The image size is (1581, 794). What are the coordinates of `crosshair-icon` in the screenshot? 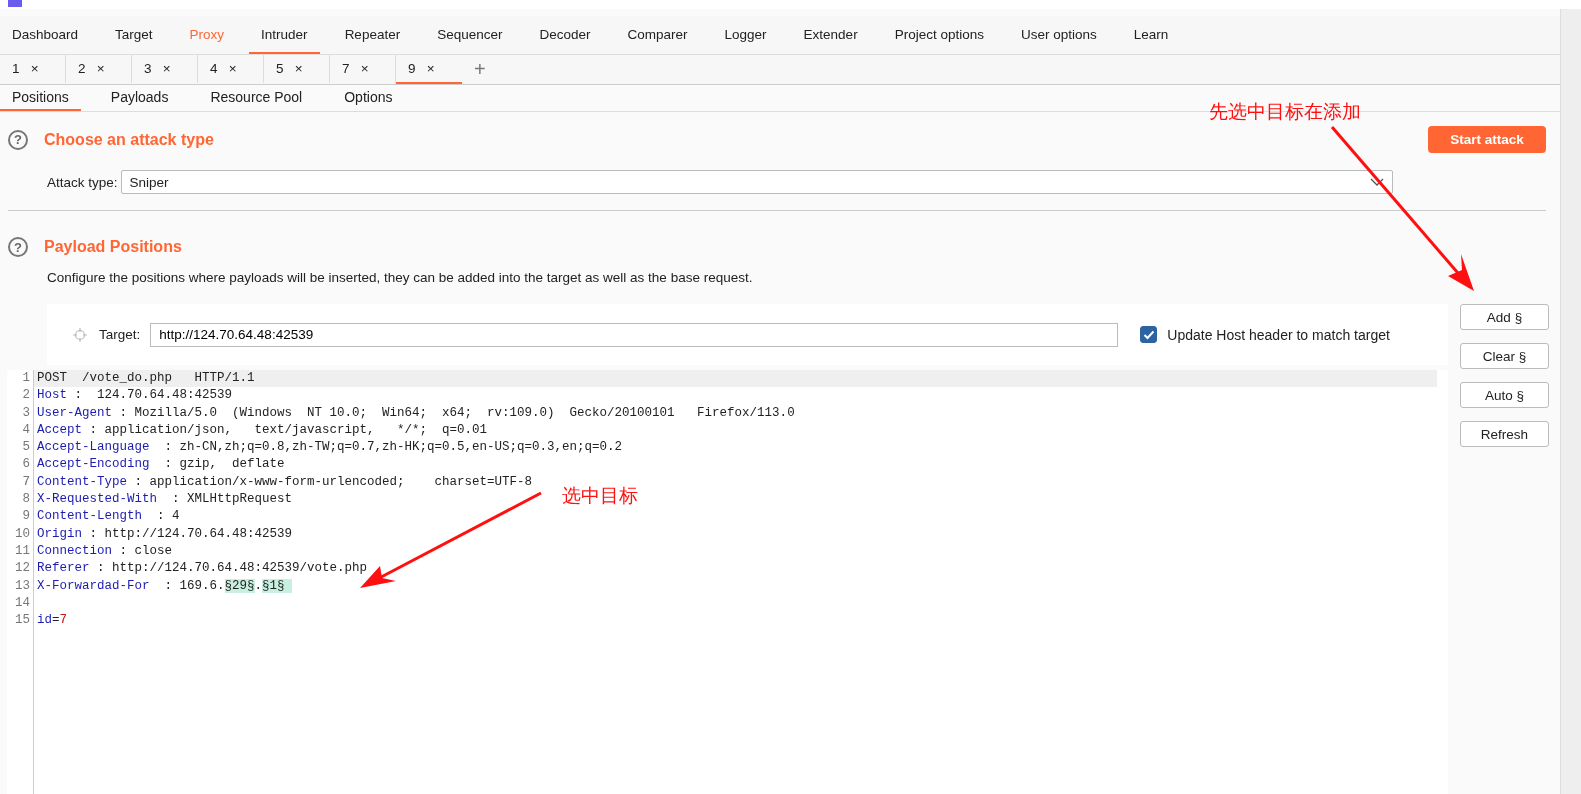 It's located at (80, 334).